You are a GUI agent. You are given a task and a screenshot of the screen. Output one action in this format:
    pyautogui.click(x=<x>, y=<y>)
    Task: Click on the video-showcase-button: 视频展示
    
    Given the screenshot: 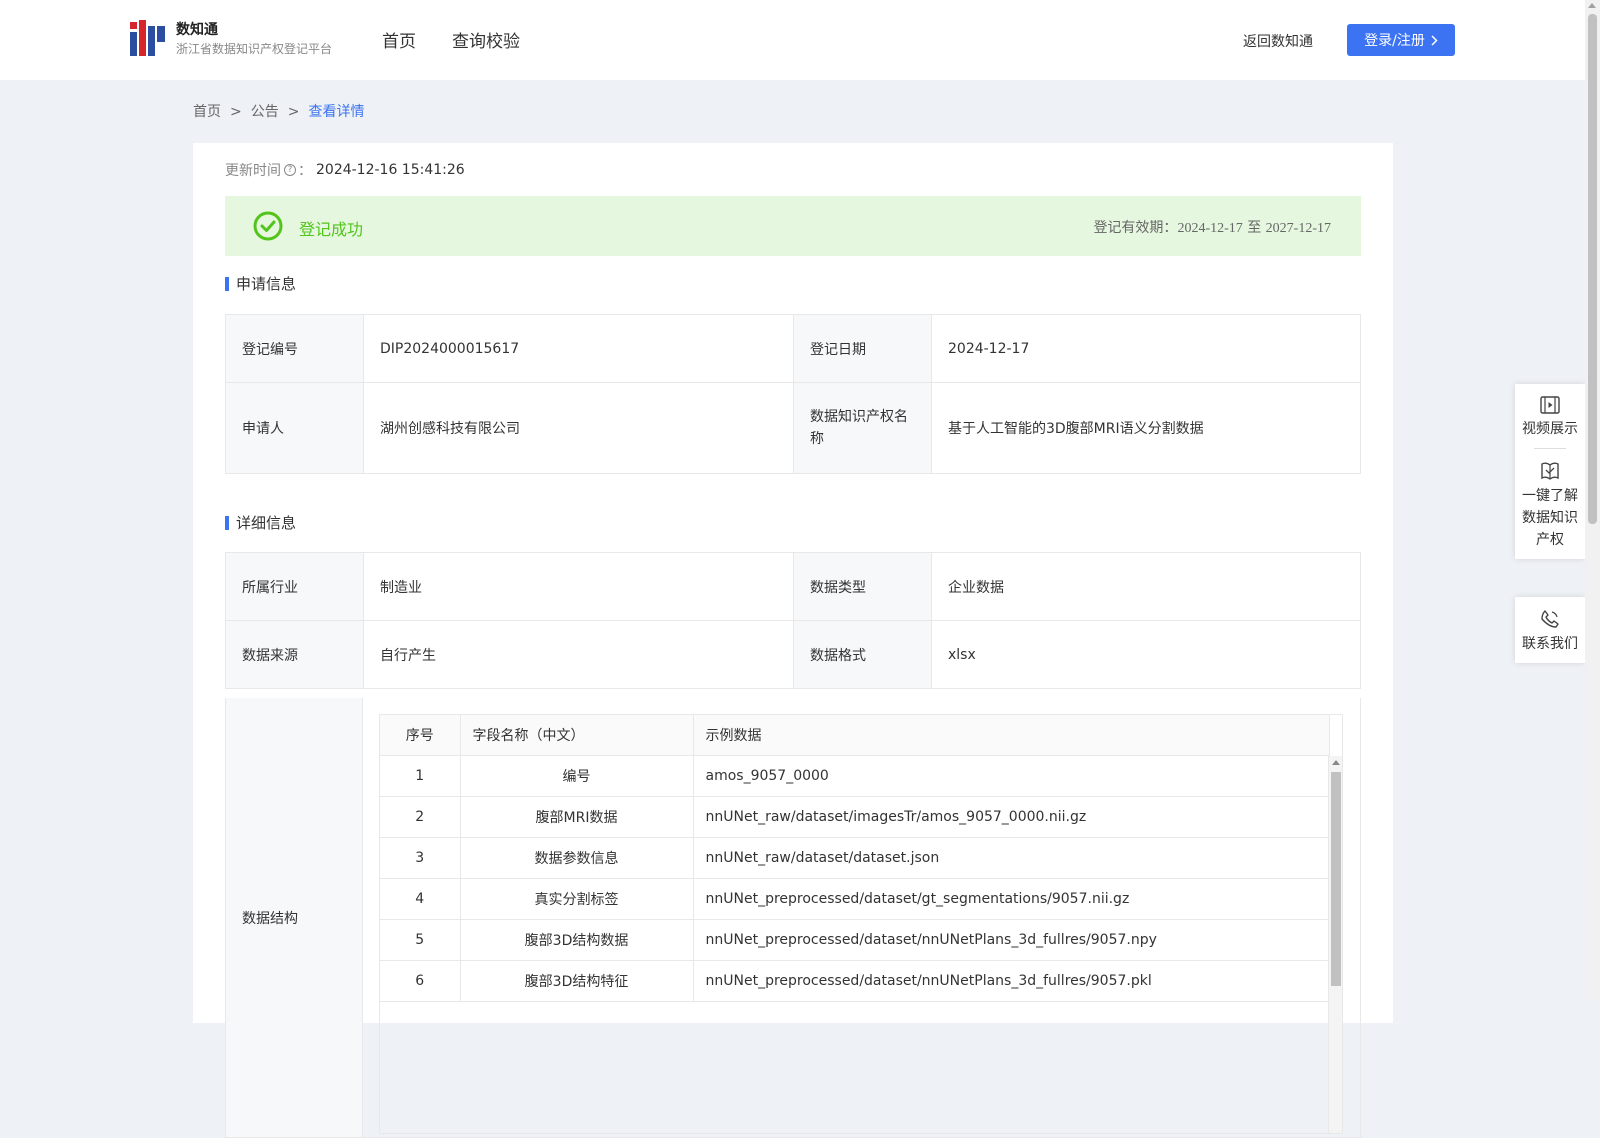 What is the action you would take?
    pyautogui.click(x=1550, y=416)
    